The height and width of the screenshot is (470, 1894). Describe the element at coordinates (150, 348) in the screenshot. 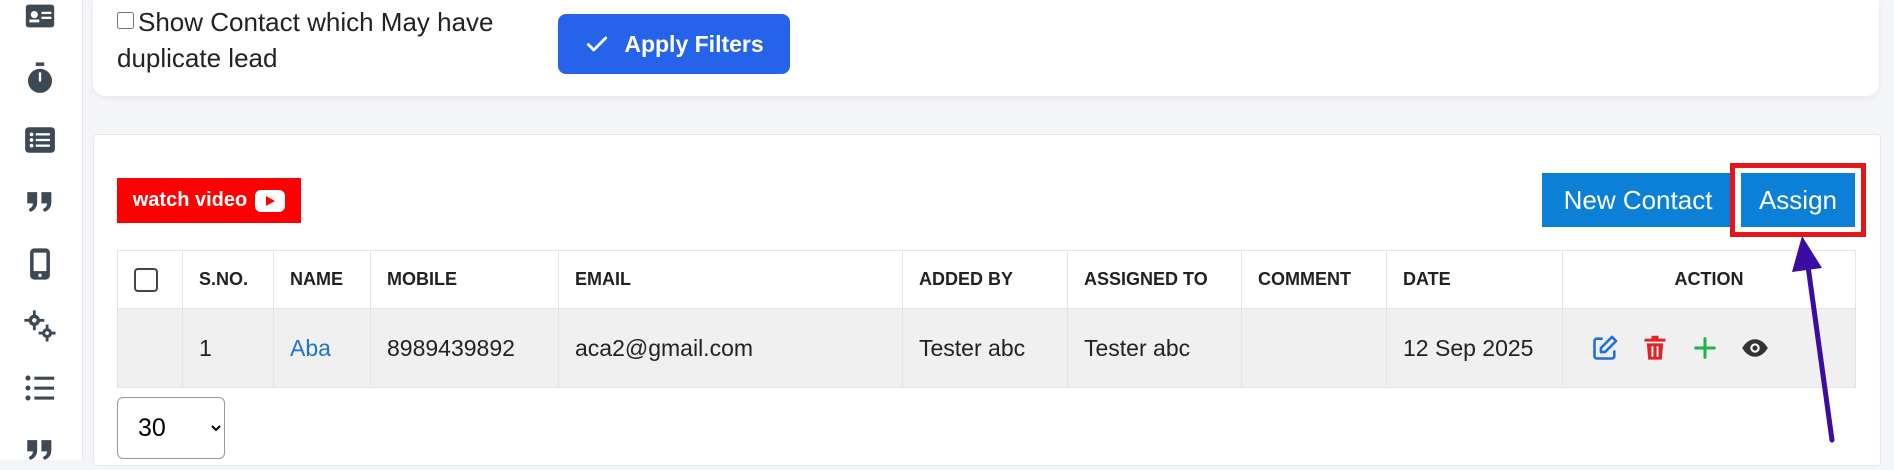

I see `row-select-cell` at that location.